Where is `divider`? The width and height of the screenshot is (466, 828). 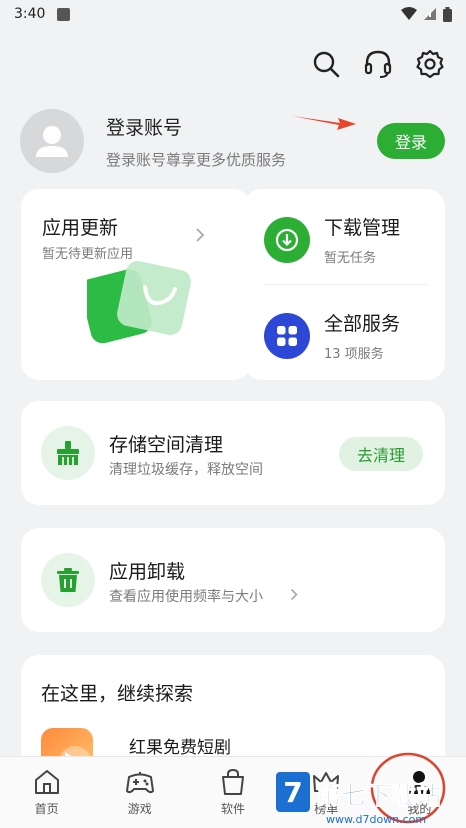
divider is located at coordinates (345, 284).